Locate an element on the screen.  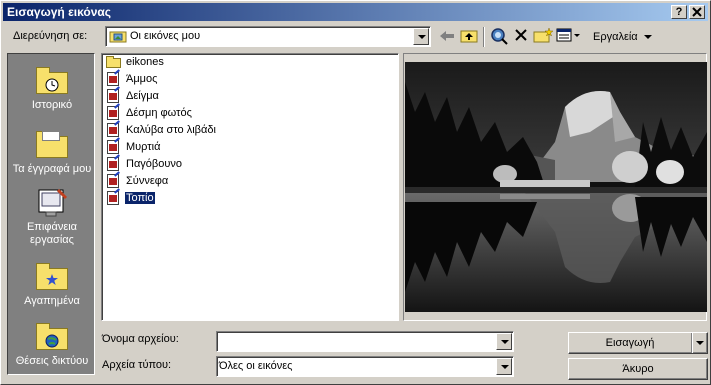
place-desktop: Επιφάνεια εργασίας is located at coordinates (52, 217).